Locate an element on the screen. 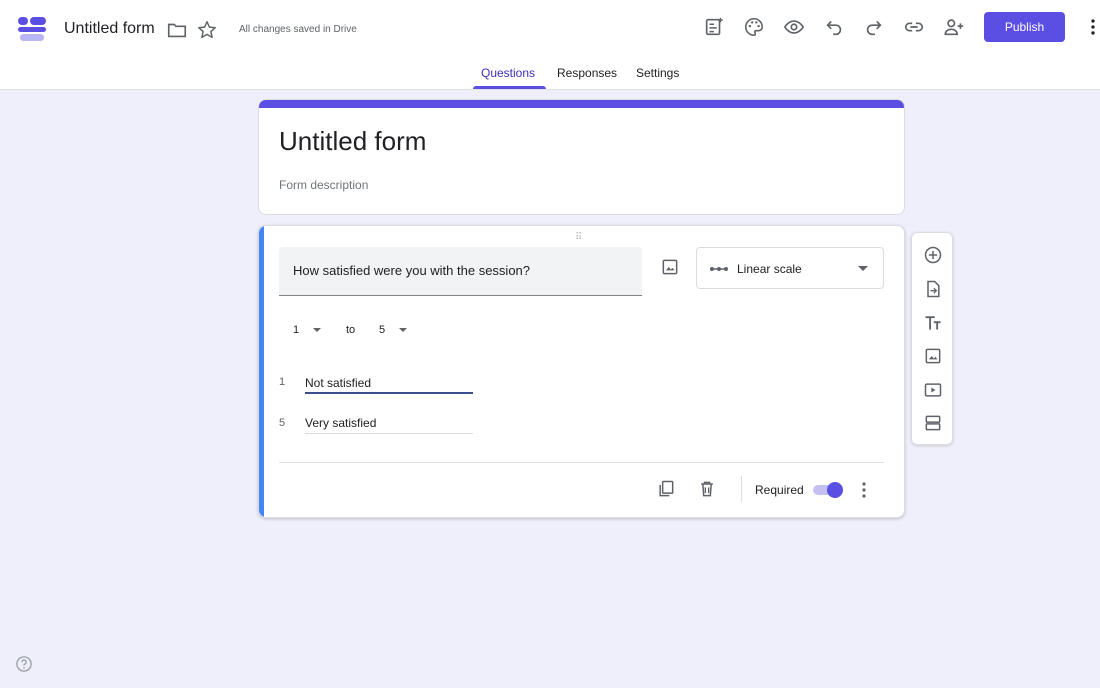  toggle-thumb is located at coordinates (835, 490).